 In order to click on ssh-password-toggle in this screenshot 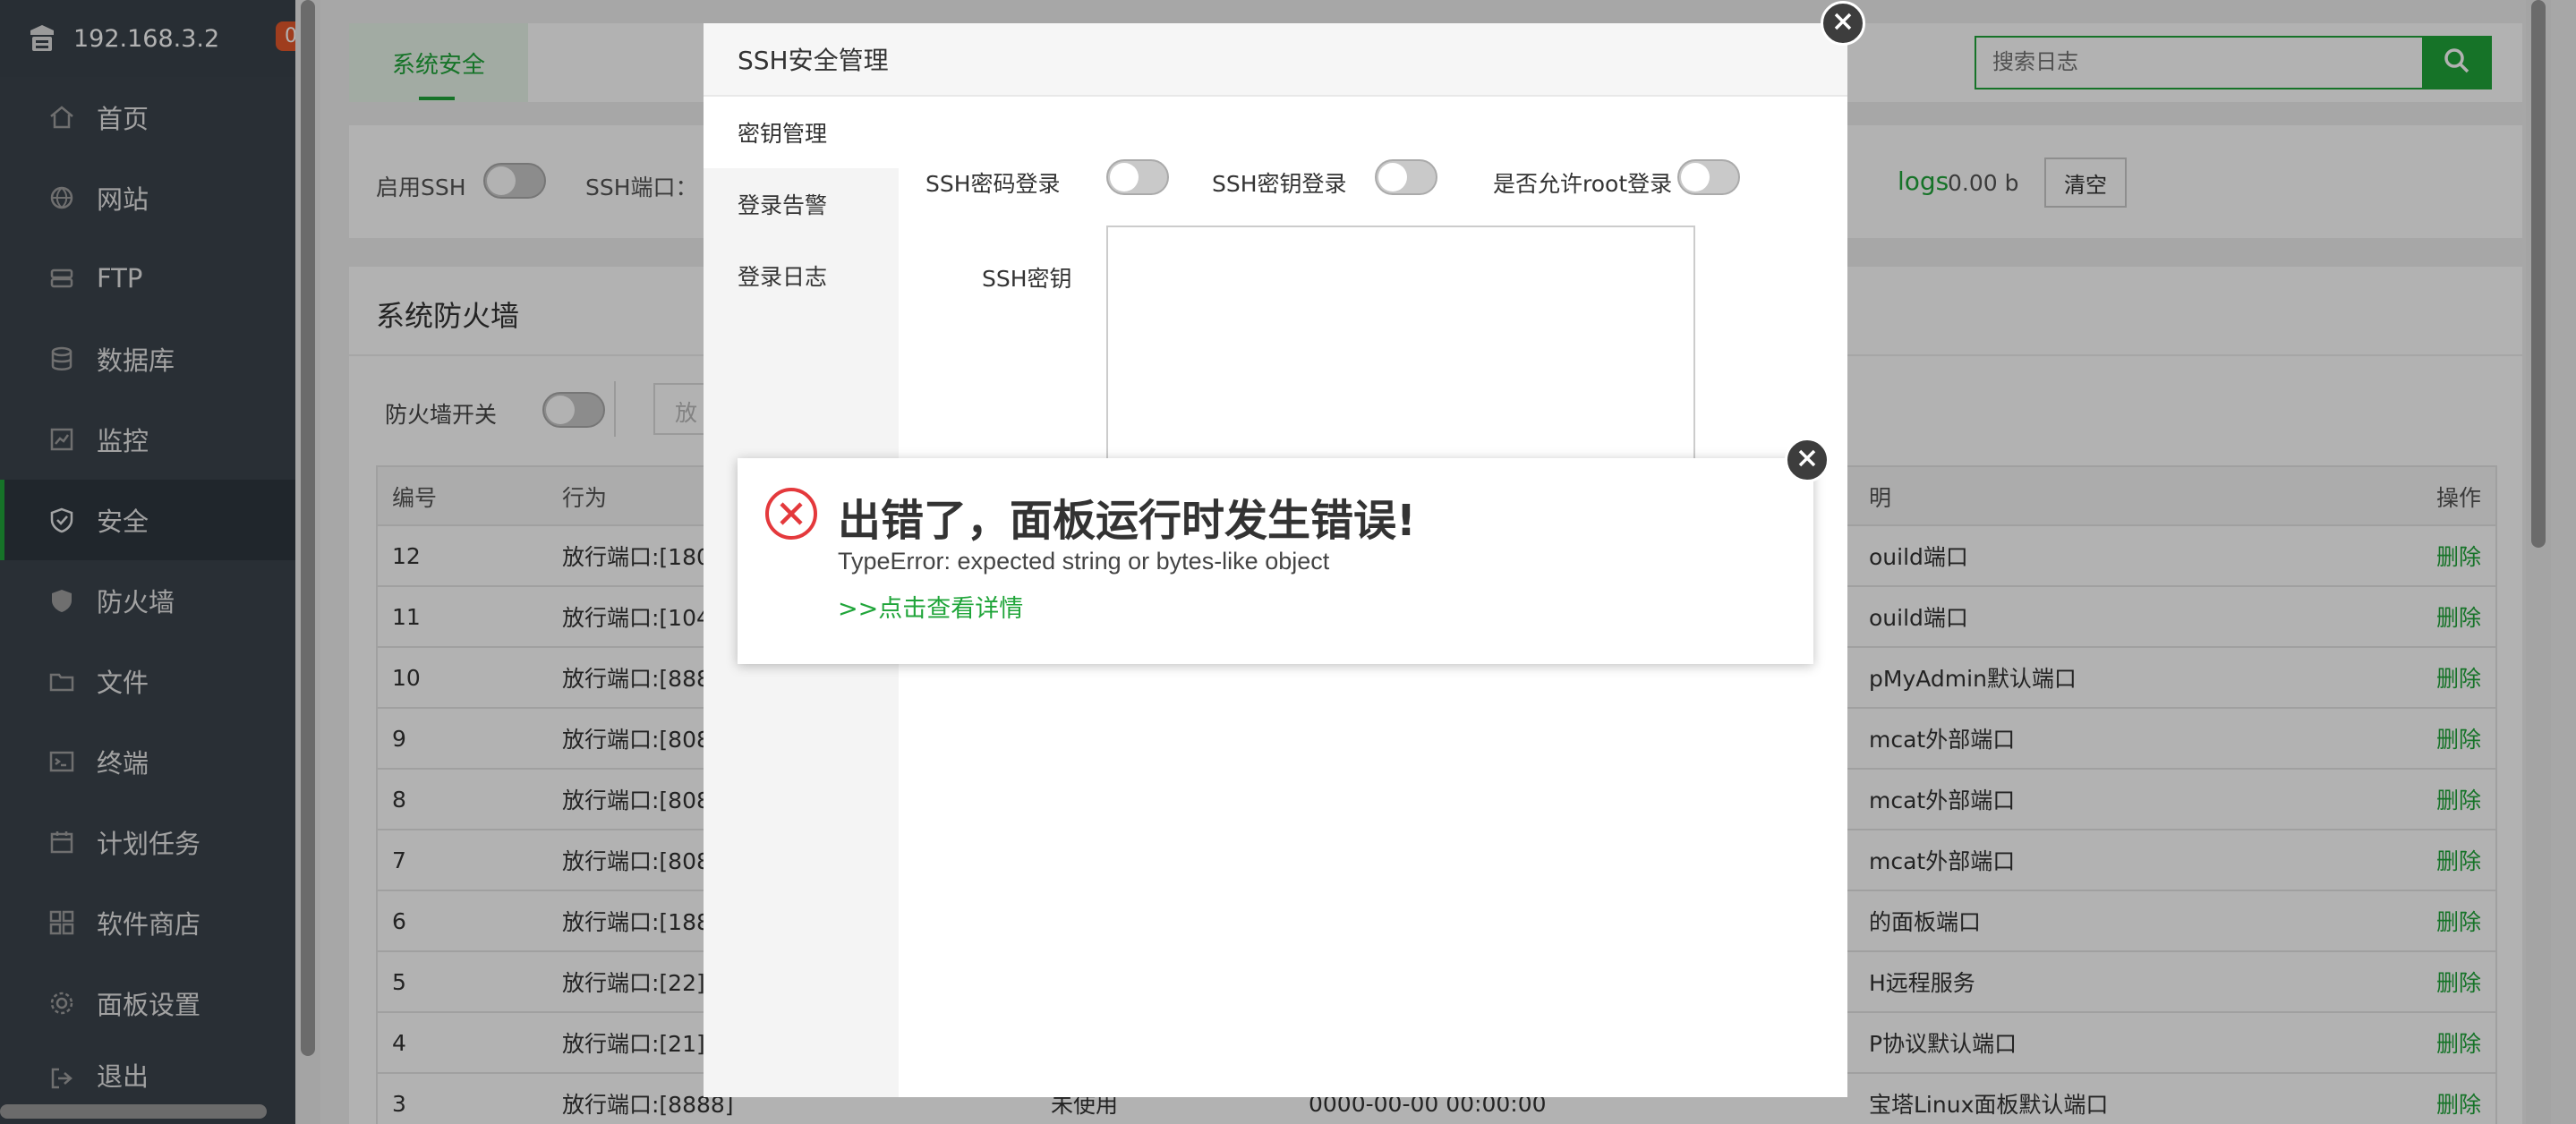, I will do `click(1137, 177)`.